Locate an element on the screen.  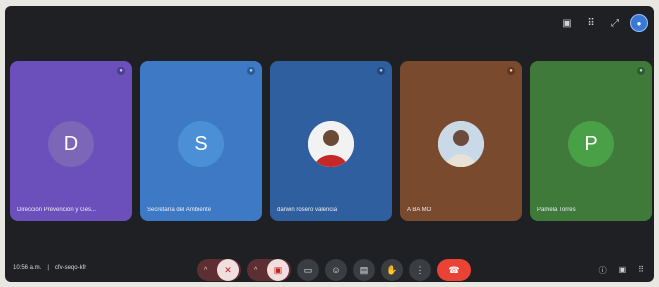
participant-tile-5: ● P Pamela Torres is located at coordinates (591, 141).